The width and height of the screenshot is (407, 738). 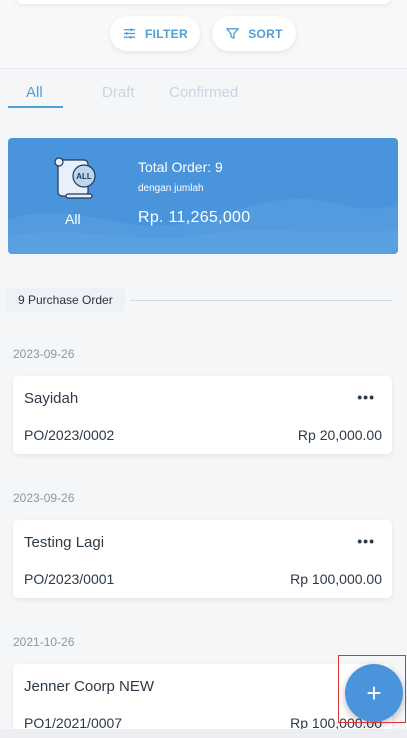 What do you see at coordinates (84, 176) in the screenshot?
I see `all-icon-text: ALL` at bounding box center [84, 176].